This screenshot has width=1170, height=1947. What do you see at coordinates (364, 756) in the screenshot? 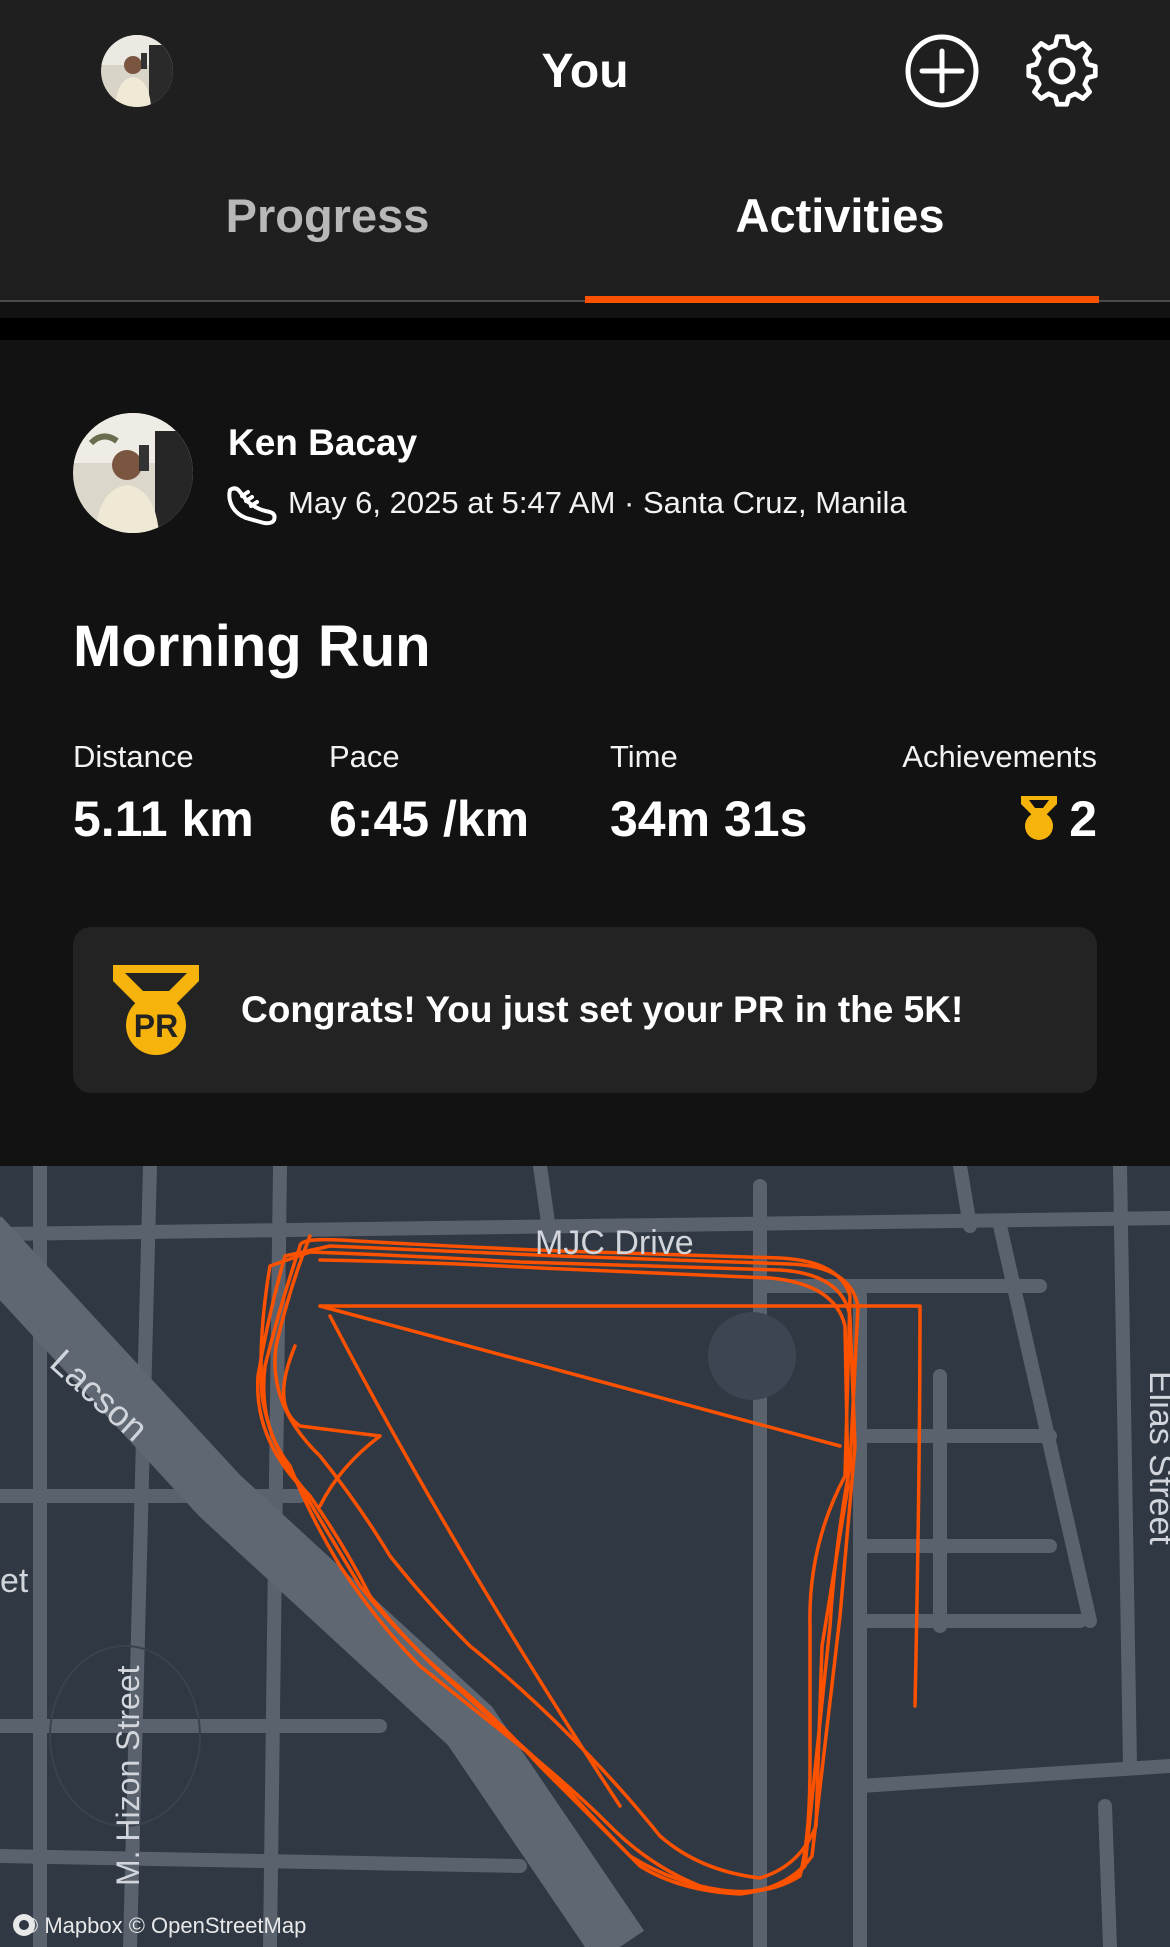
I see `stat-pace-label: Pace` at bounding box center [364, 756].